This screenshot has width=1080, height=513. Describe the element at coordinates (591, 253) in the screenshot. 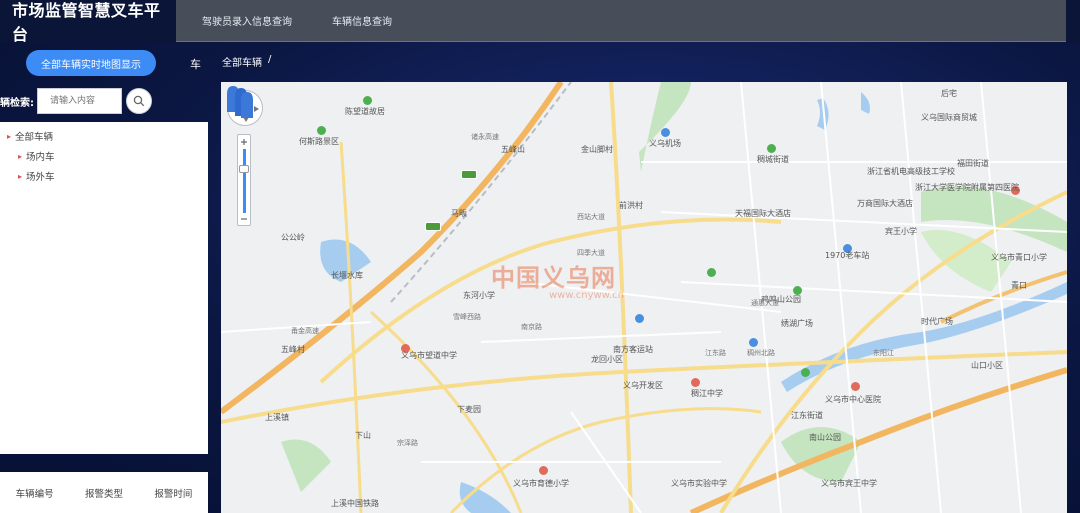

I see `road-label-siji: 四季大道` at that location.